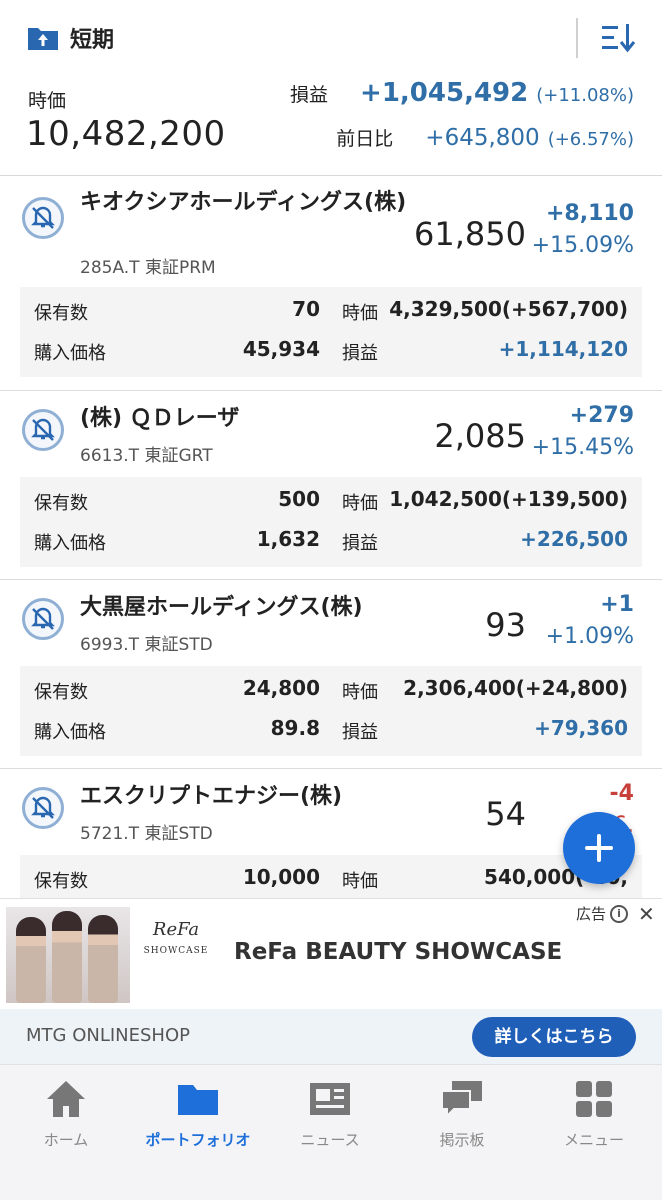 The image size is (662, 1200). I want to click on bottom-tab-bar: ホーム ポートフォリオ ニュース 掲示板 メニュー, so click(331, 1132).